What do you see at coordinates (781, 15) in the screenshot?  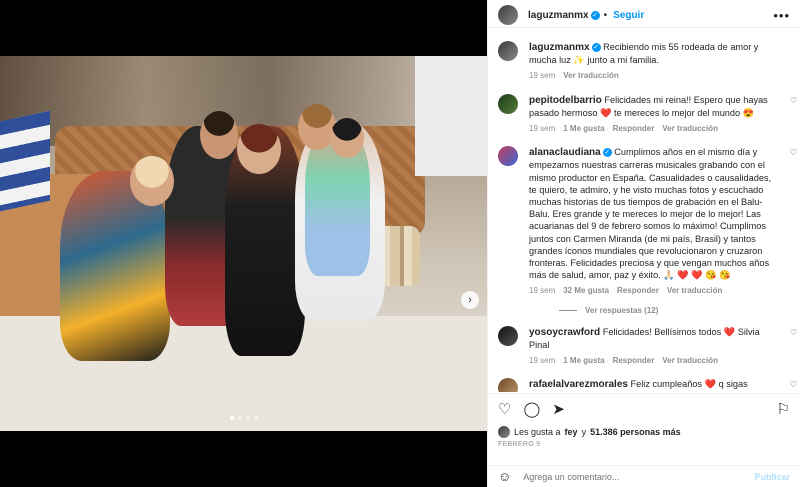 I see `more-options-icon: •••` at bounding box center [781, 15].